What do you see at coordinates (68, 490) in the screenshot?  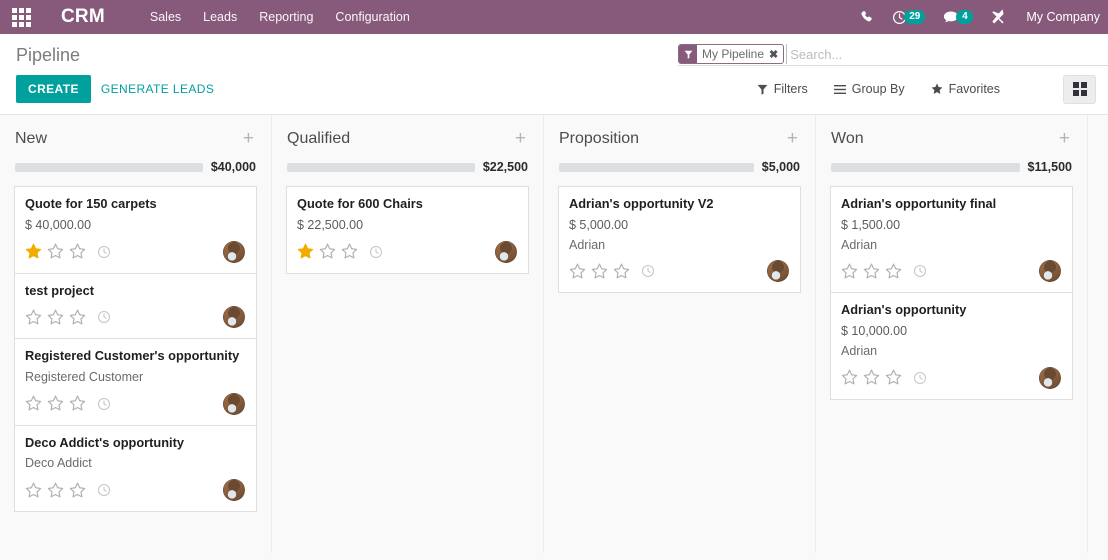 I see `priority-stars` at bounding box center [68, 490].